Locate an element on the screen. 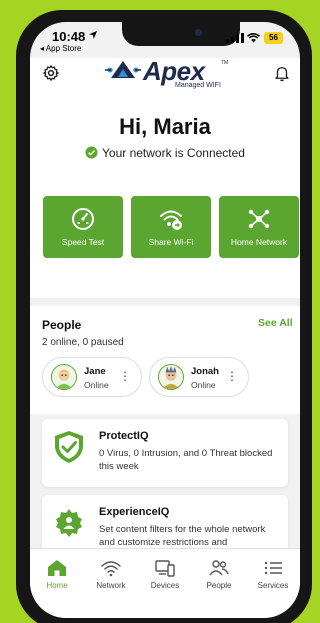 The height and width of the screenshot is (623, 320). notch is located at coordinates (181, 34).